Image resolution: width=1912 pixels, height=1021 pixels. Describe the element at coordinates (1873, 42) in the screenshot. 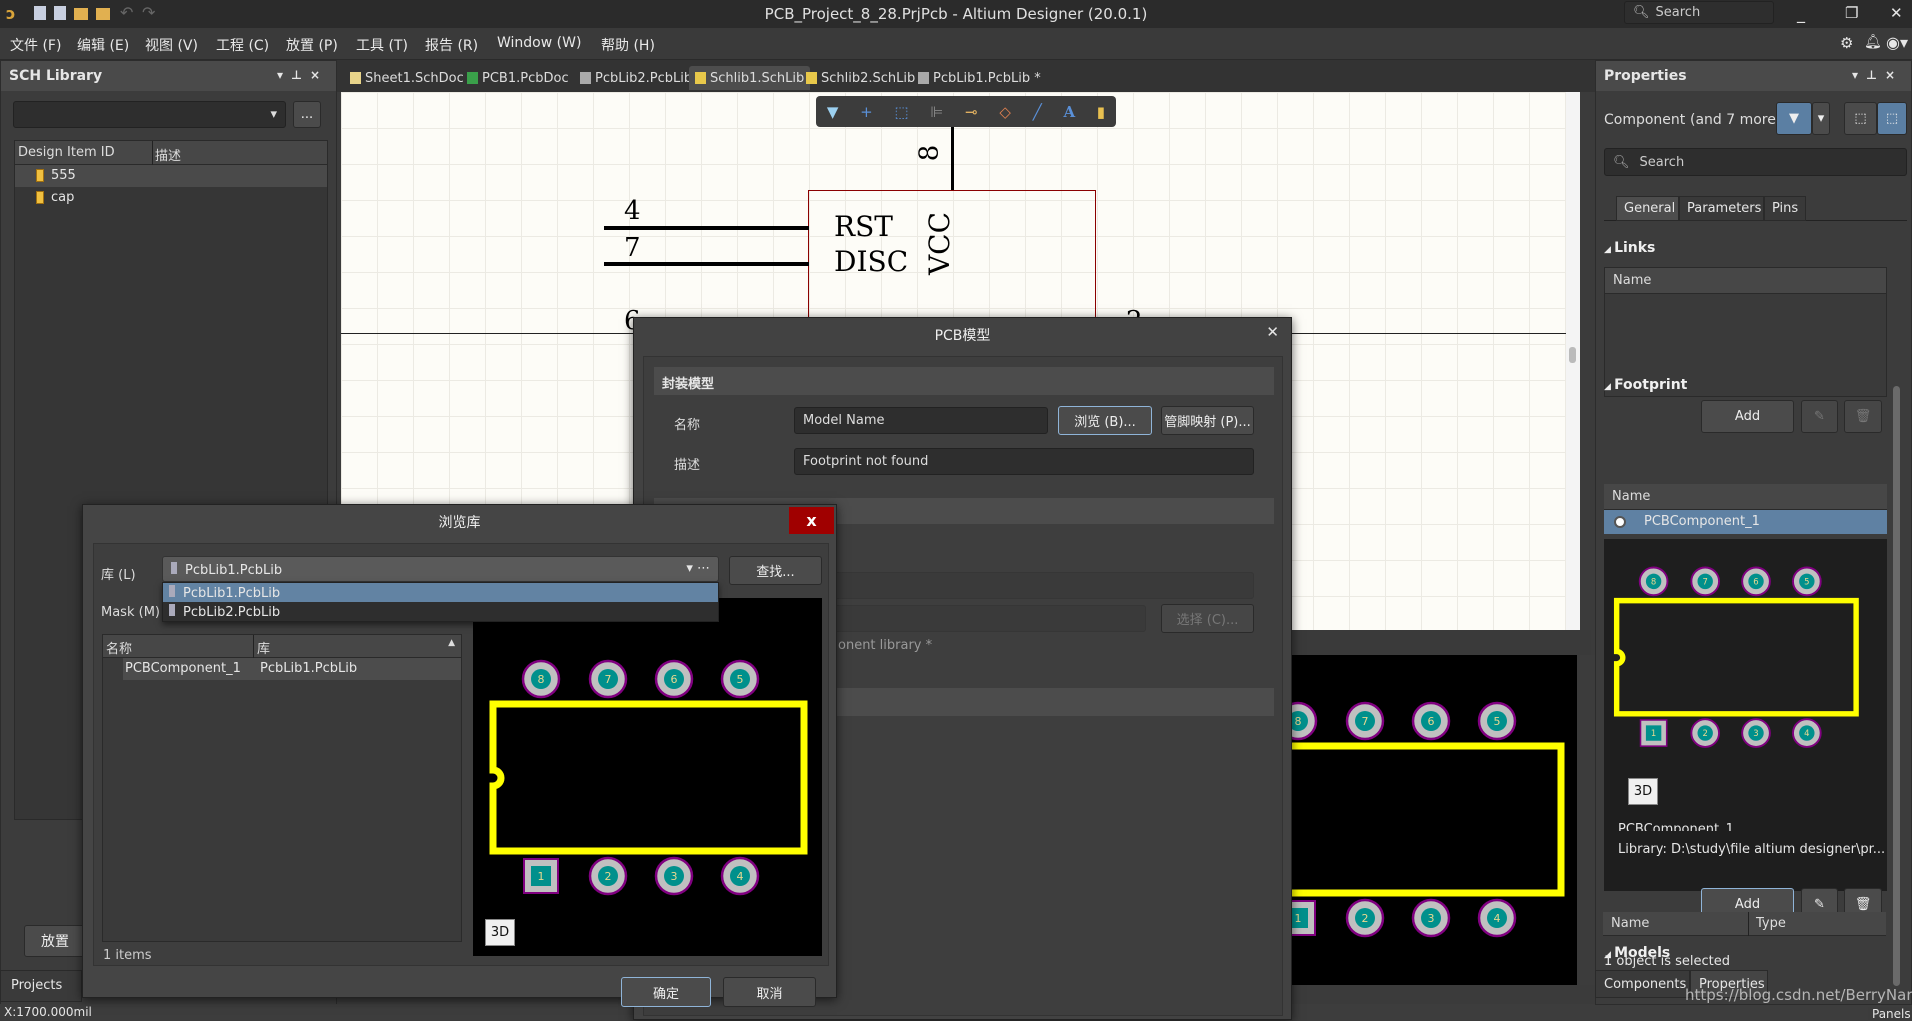

I see `bell-icon: 🔔︎` at that location.